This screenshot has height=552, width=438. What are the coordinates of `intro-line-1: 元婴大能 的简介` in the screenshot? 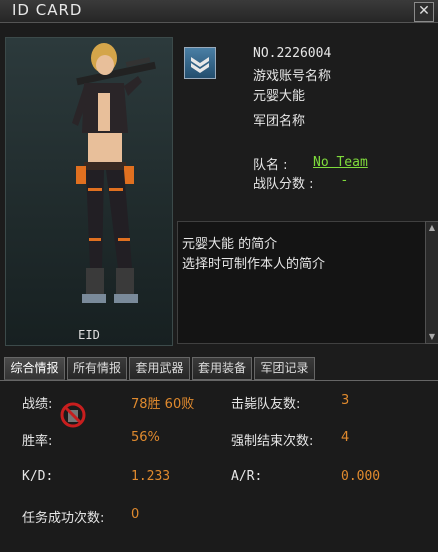 It's located at (230, 244).